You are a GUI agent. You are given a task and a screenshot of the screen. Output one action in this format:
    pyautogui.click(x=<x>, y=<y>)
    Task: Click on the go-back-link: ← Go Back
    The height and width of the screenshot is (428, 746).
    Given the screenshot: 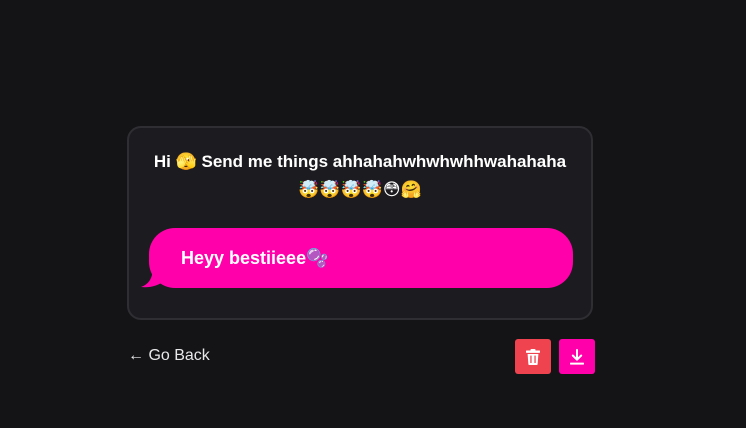 What is the action you would take?
    pyautogui.click(x=169, y=356)
    